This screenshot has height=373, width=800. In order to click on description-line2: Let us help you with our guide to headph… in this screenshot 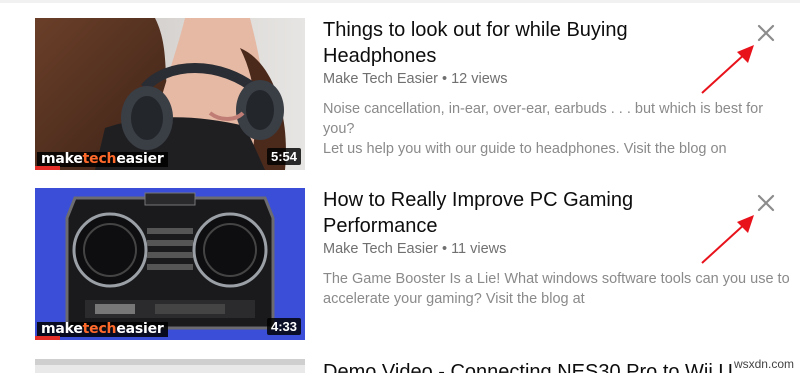, I will do `click(525, 149)`.